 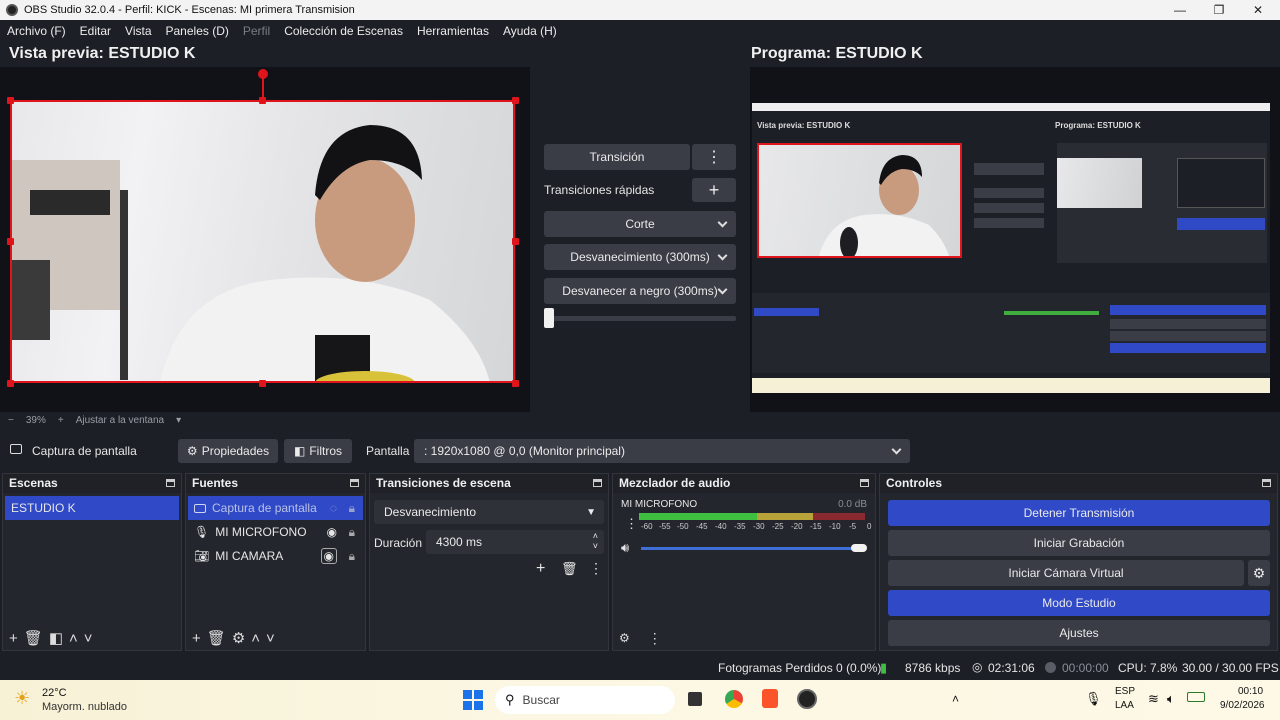 I want to click on menu-archivo: Archivo (F), so click(x=36, y=31).